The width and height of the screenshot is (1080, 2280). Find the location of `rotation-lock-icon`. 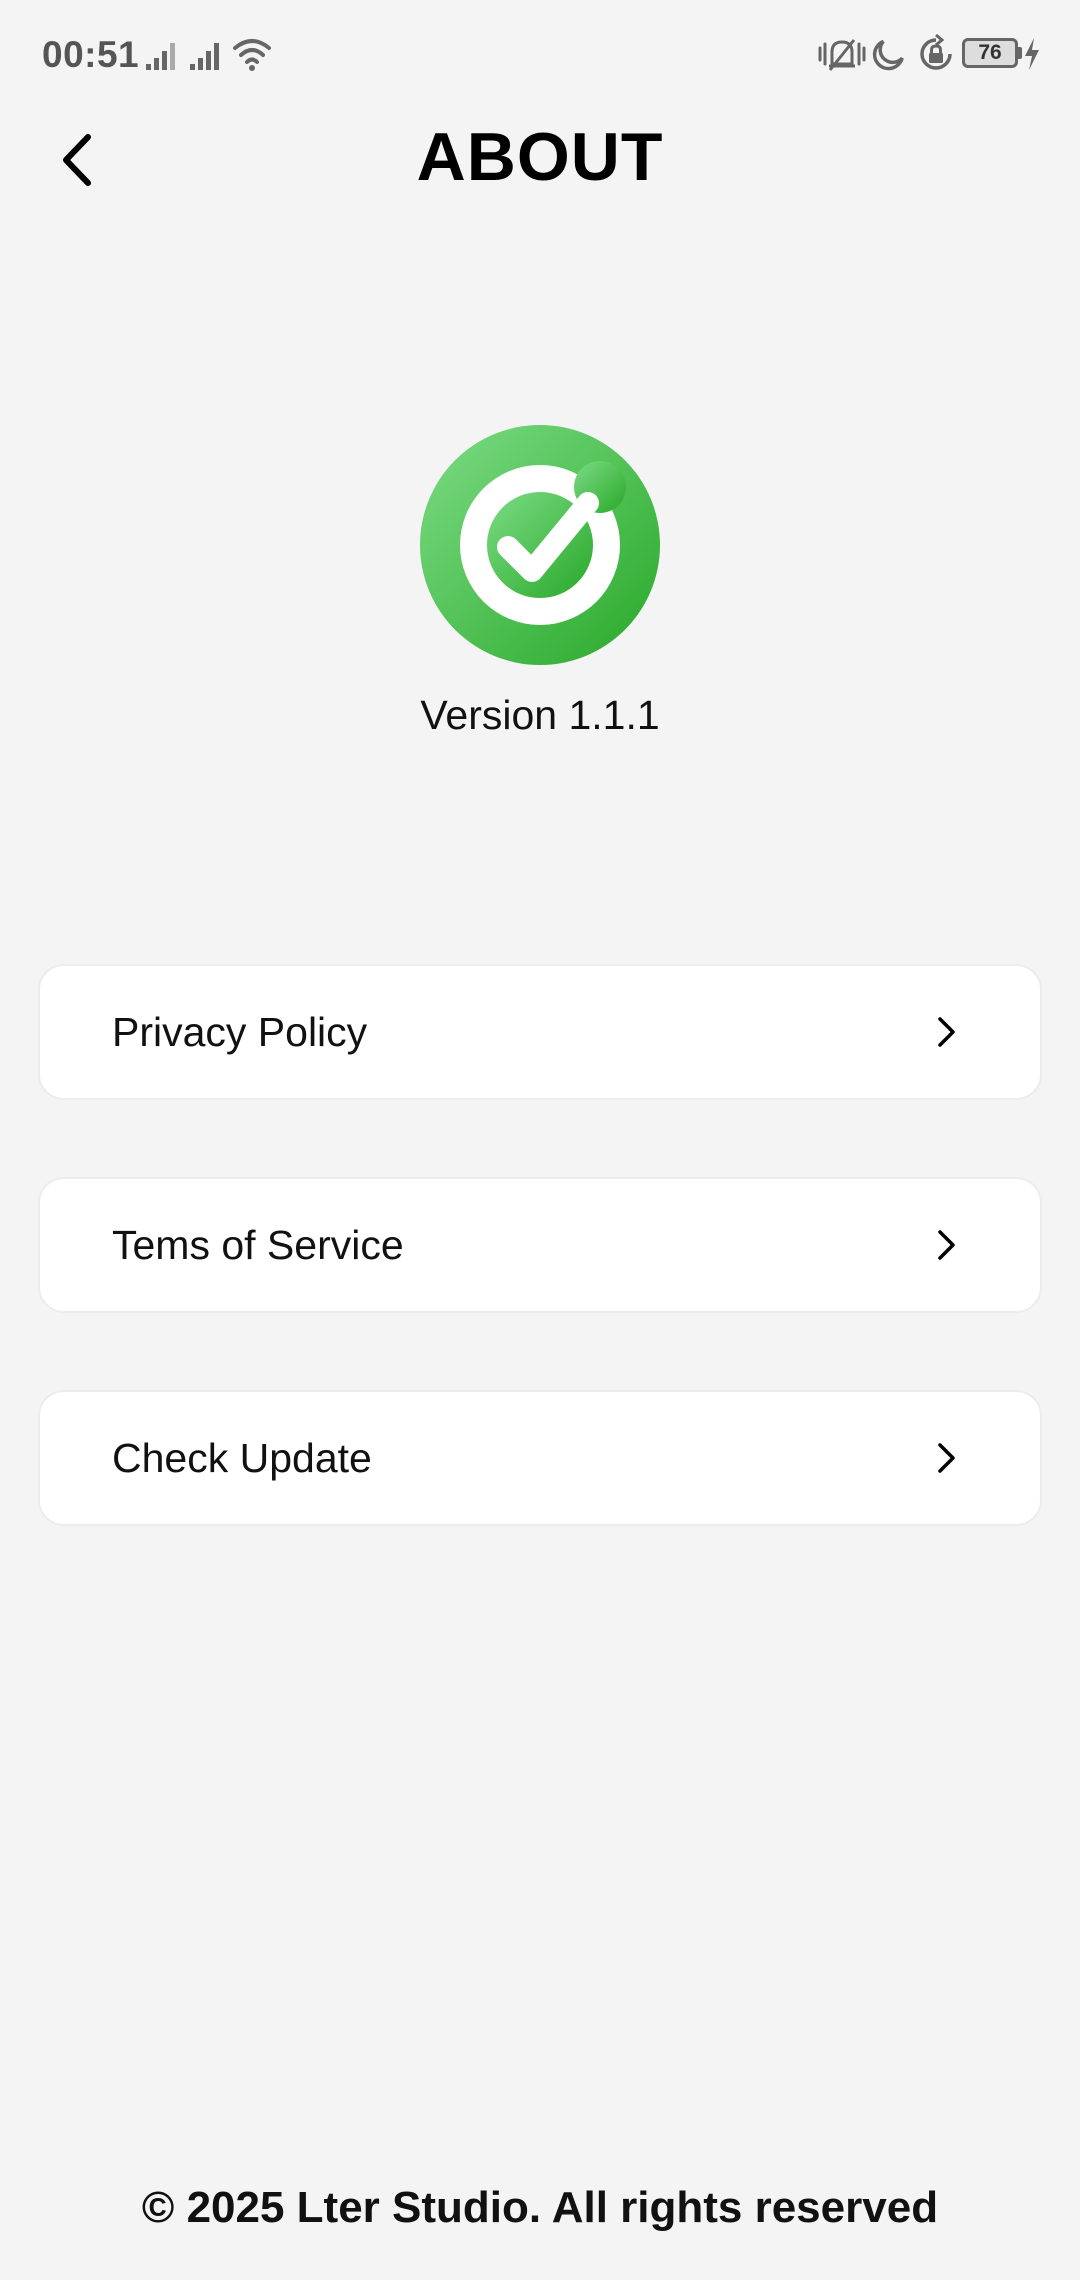

rotation-lock-icon is located at coordinates (936, 52).